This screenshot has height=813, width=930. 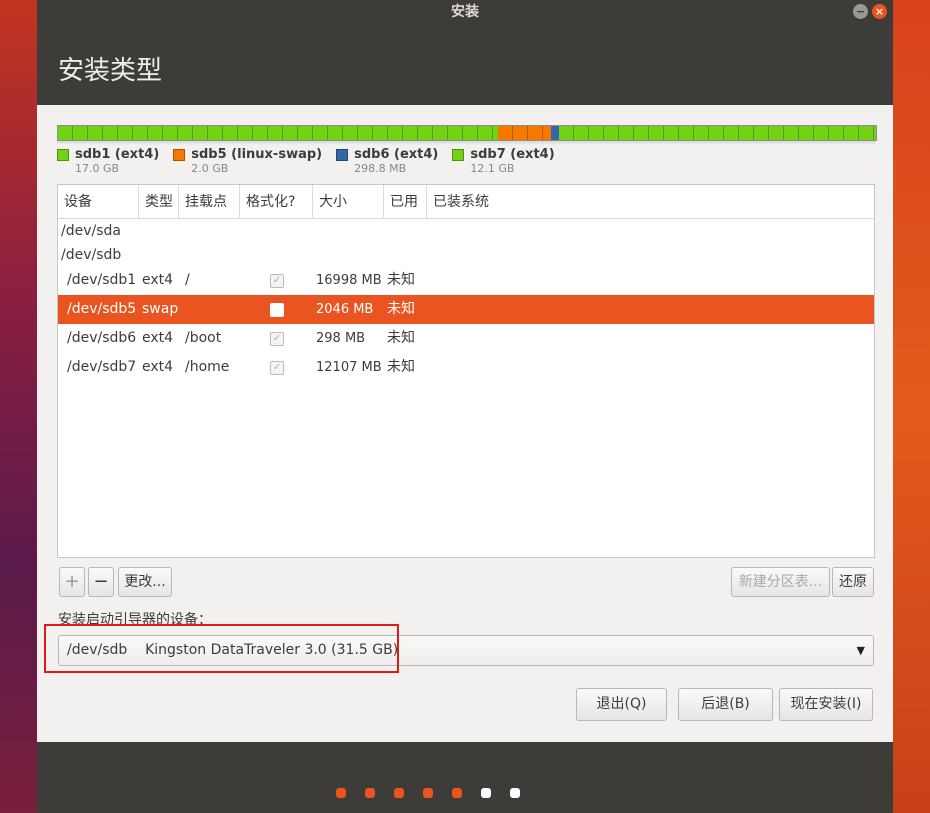 I want to click on device-name: /dev/sdb, so click(x=91, y=255).